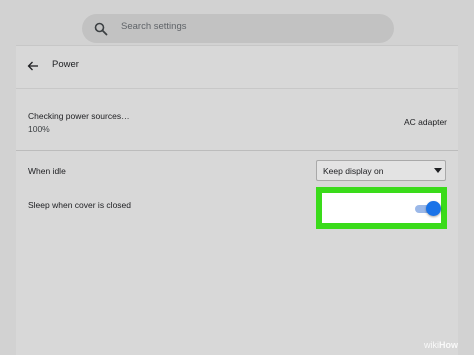 This screenshot has width=474, height=355. I want to click on sleep-cover-label: Sleep when cover is closed, so click(80, 205).